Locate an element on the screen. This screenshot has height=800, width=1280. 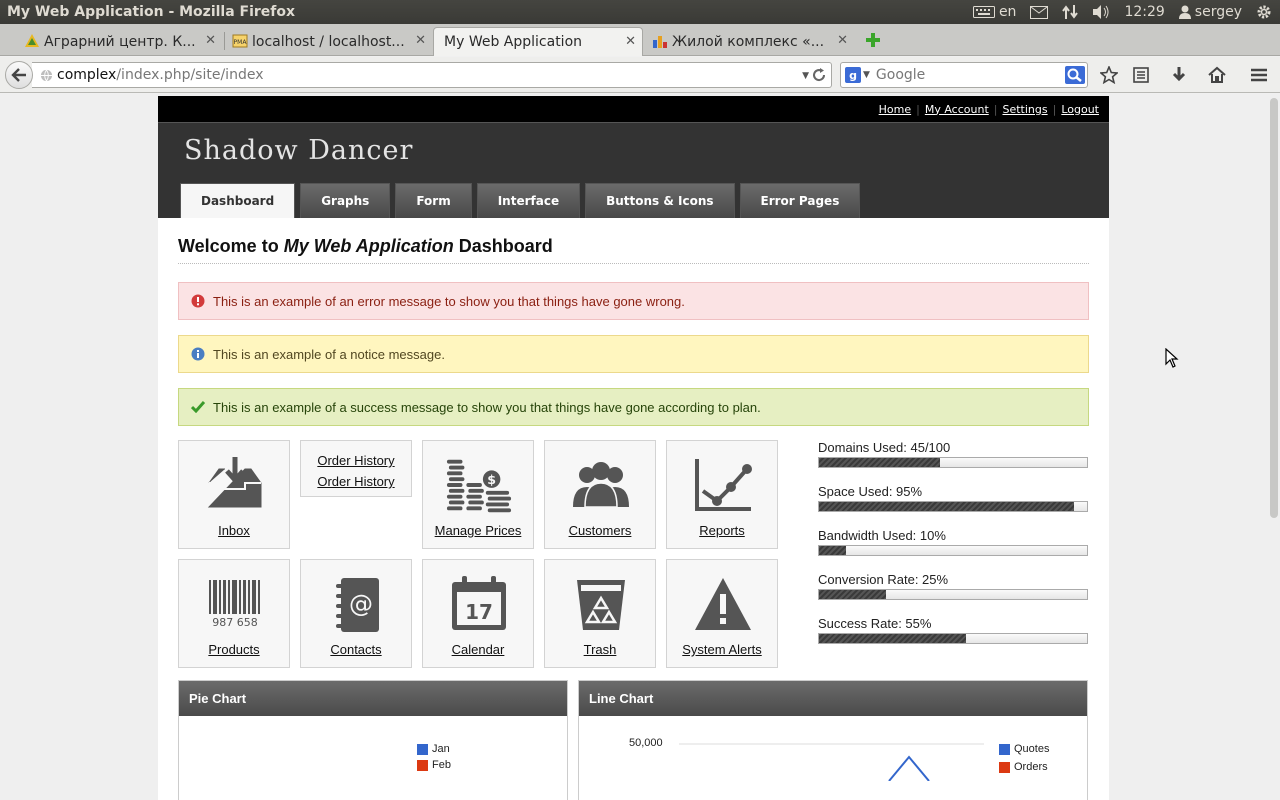
recycle-bin-icon is located at coordinates (601, 605).